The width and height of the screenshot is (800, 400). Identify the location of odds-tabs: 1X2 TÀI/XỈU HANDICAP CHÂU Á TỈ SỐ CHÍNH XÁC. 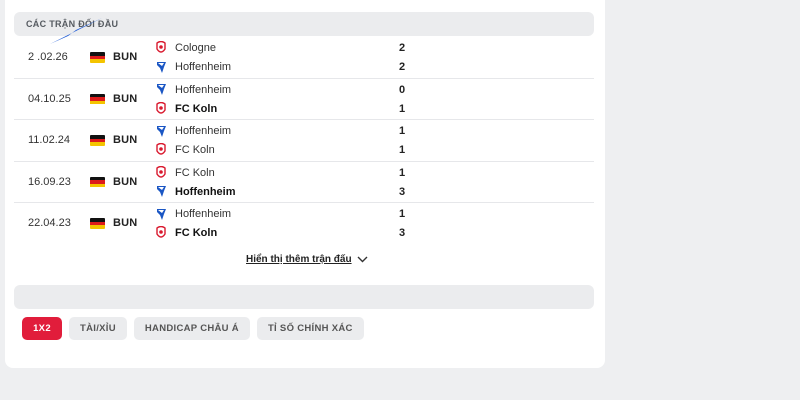
(193, 328).